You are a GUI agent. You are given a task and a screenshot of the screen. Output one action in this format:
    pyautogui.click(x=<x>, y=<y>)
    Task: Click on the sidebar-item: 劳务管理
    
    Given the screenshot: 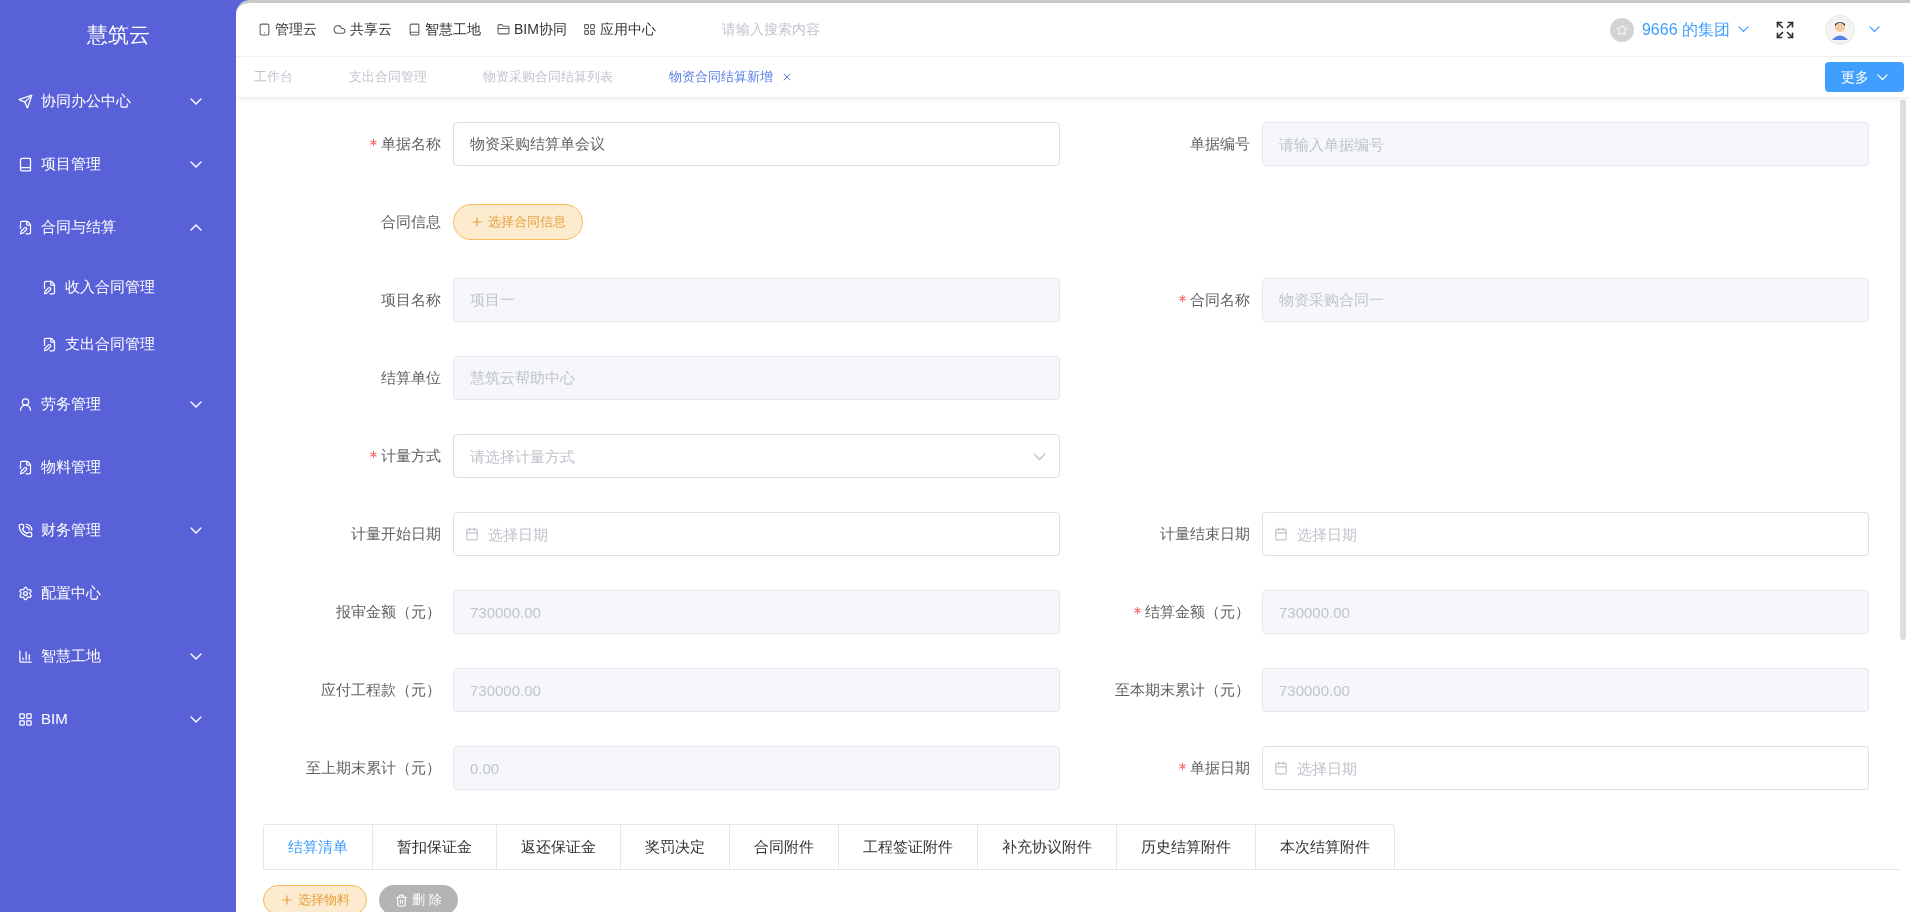 What is the action you would take?
    pyautogui.click(x=118, y=404)
    